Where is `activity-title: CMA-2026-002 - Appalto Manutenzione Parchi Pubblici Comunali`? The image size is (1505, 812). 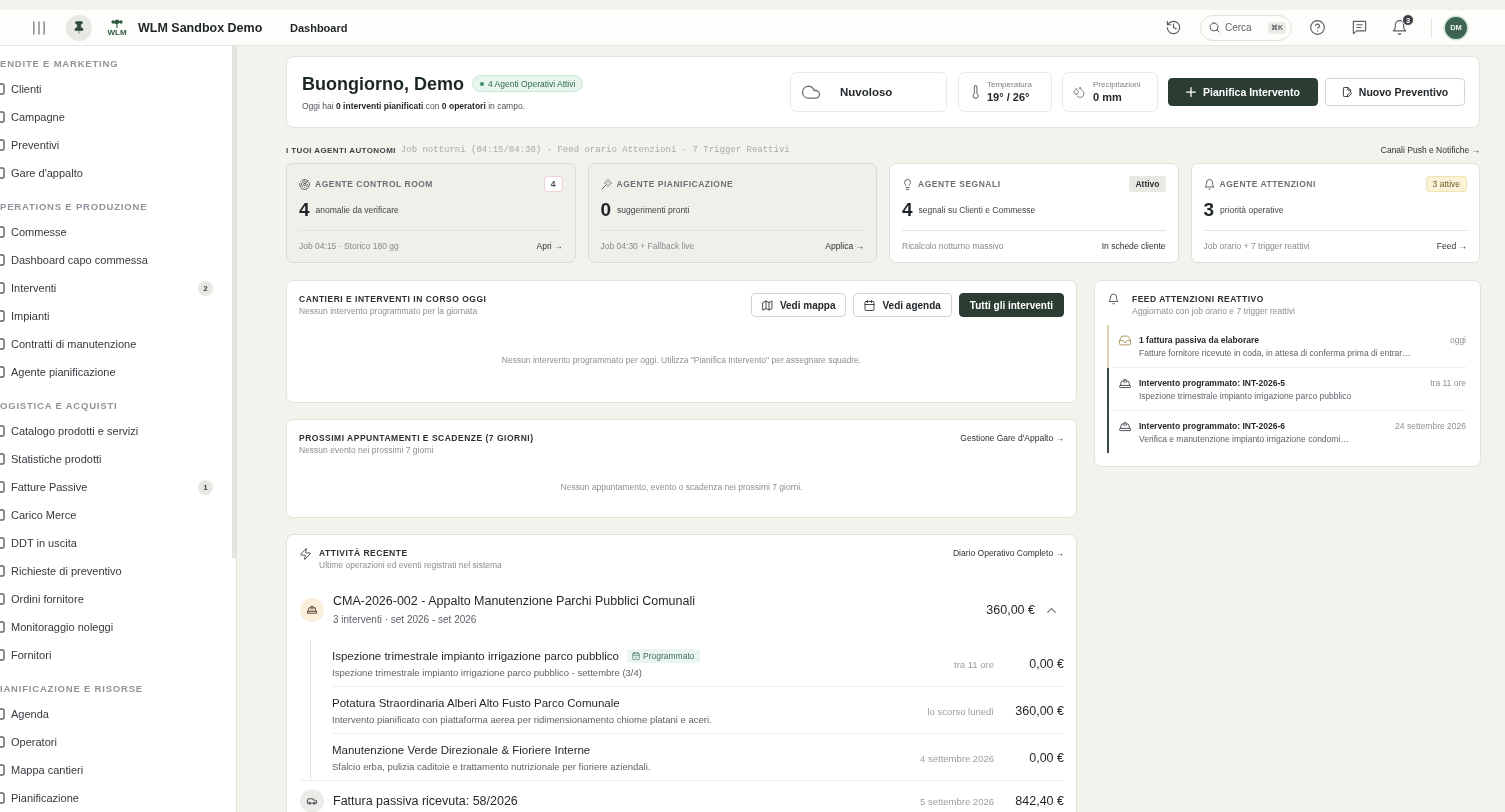 activity-title: CMA-2026-002 - Appalto Manutenzione Parchi Pubblici Comunali is located at coordinates (660, 601).